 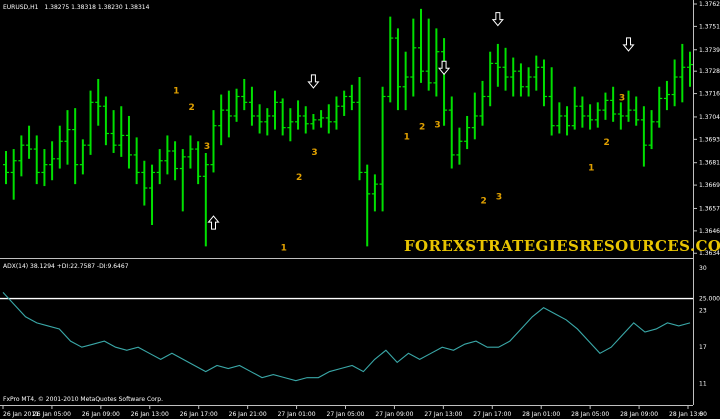 I want to click on adx-tick-label: 11, so click(x=703, y=384).